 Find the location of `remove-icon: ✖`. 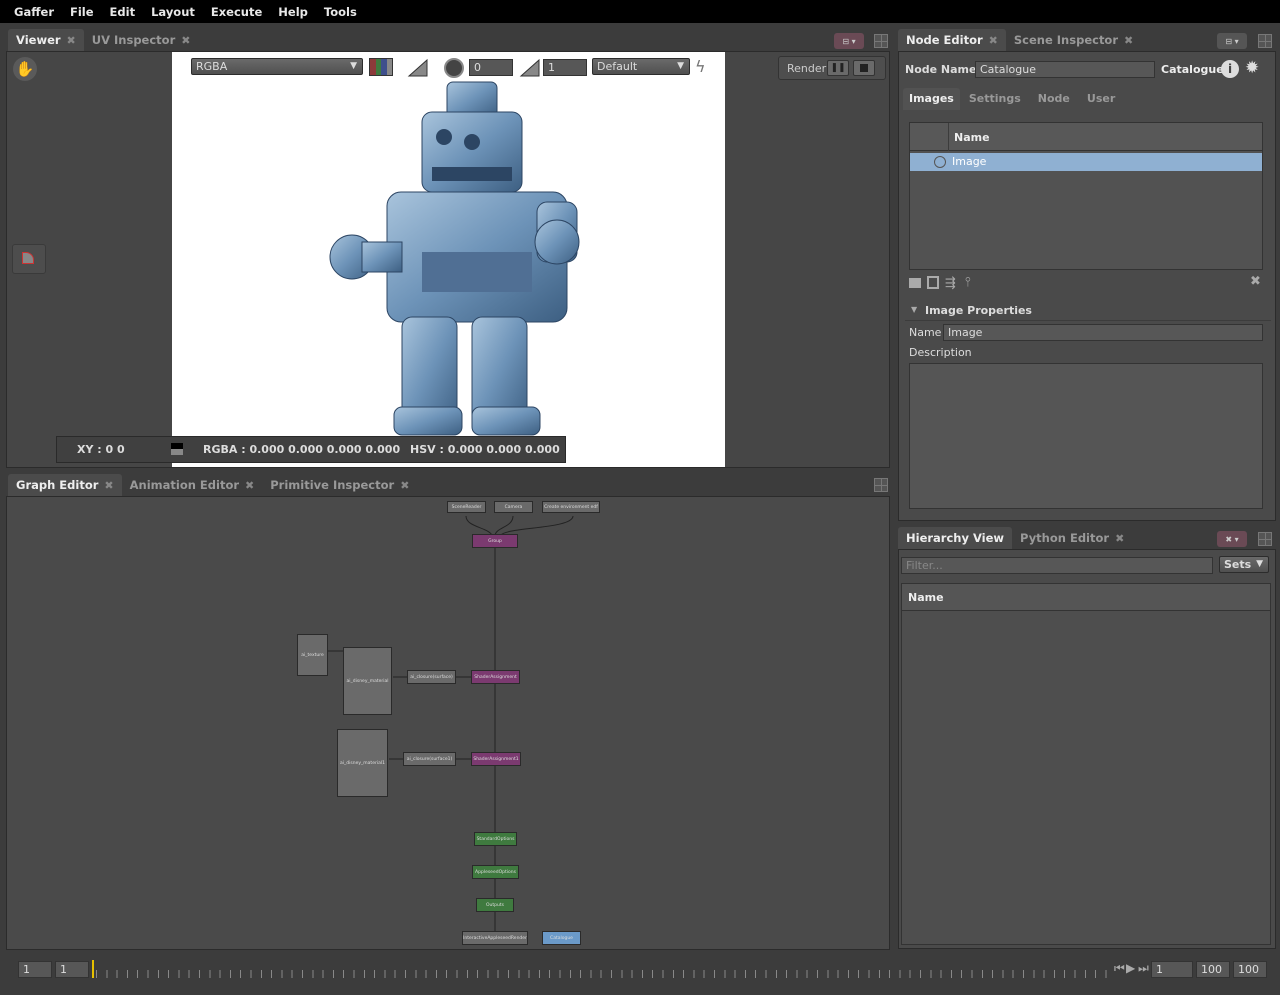

remove-icon: ✖ is located at coordinates (1255, 281).